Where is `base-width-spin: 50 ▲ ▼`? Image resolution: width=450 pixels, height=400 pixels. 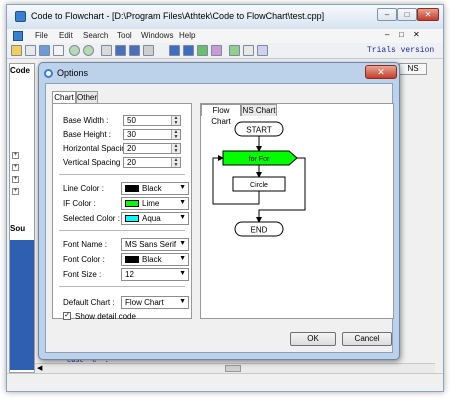 base-width-spin: 50 ▲ ▼ is located at coordinates (152, 120).